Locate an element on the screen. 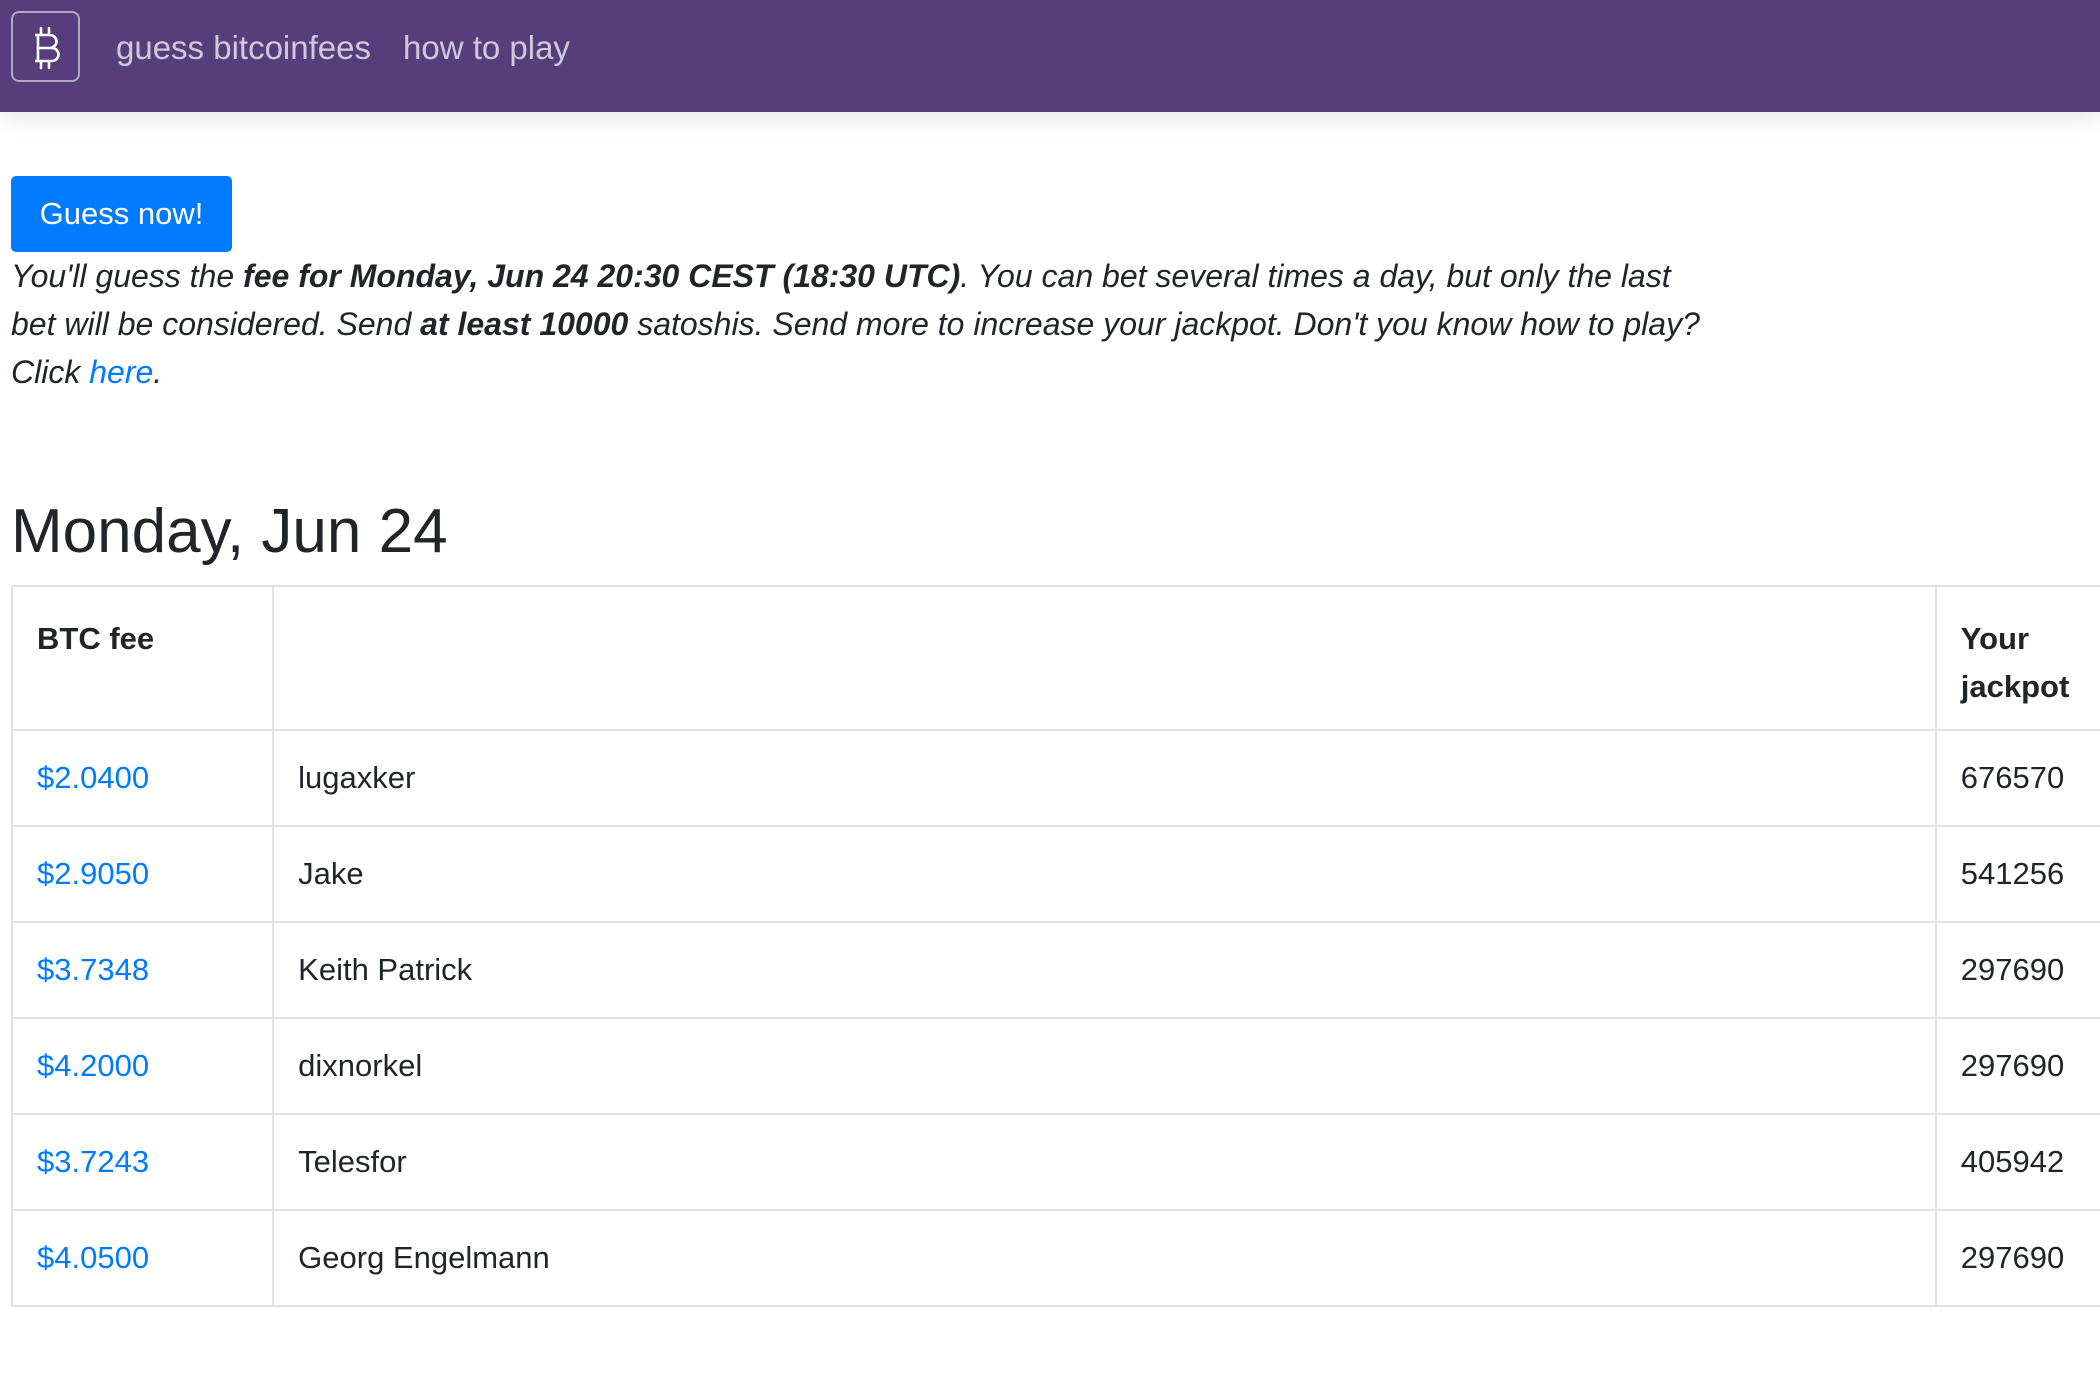 The height and width of the screenshot is (1400, 2100). fee-cell: $4.2000 is located at coordinates (142, 1066).